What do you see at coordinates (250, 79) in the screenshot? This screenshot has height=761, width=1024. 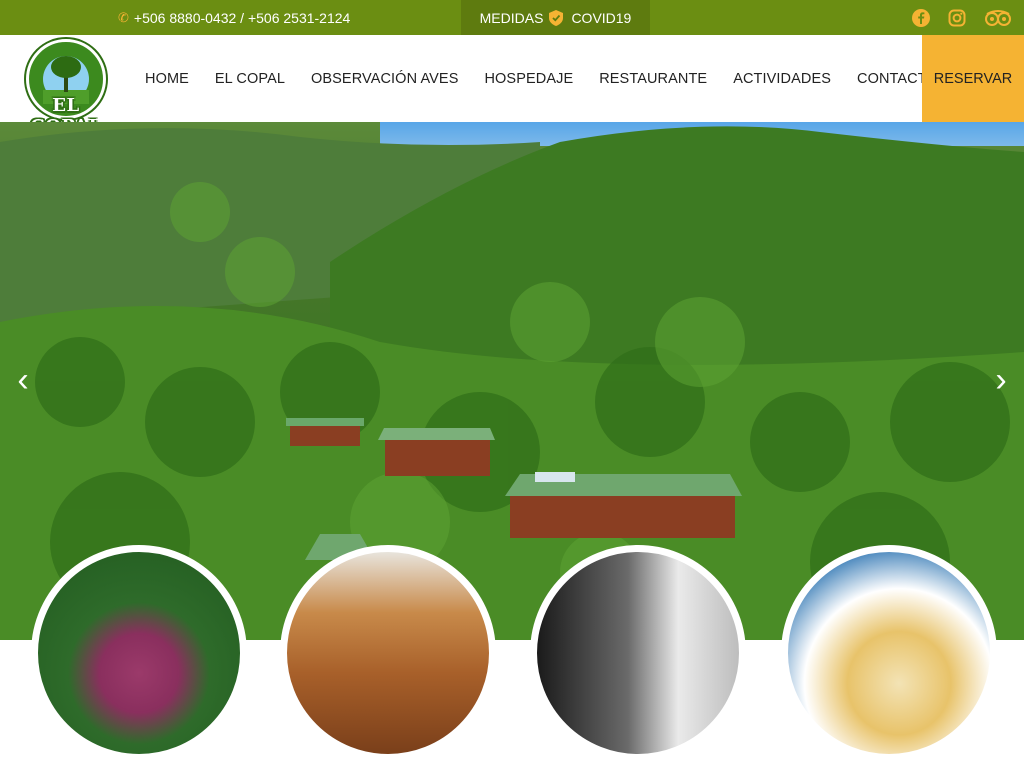 I see `nav-item-el-copal: EL COPAL` at bounding box center [250, 79].